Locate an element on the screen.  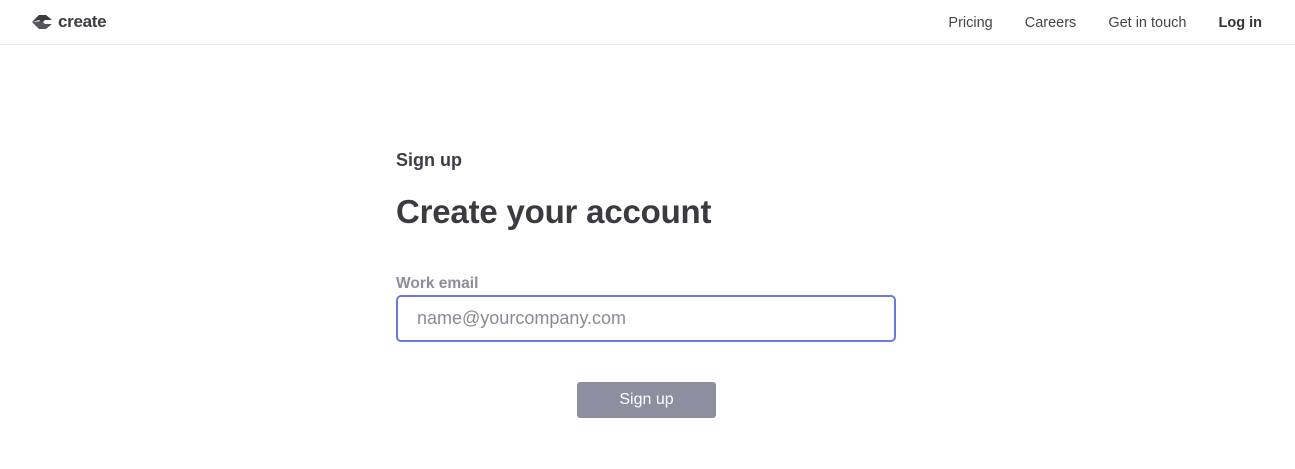
email-label: Work email is located at coordinates (437, 283).